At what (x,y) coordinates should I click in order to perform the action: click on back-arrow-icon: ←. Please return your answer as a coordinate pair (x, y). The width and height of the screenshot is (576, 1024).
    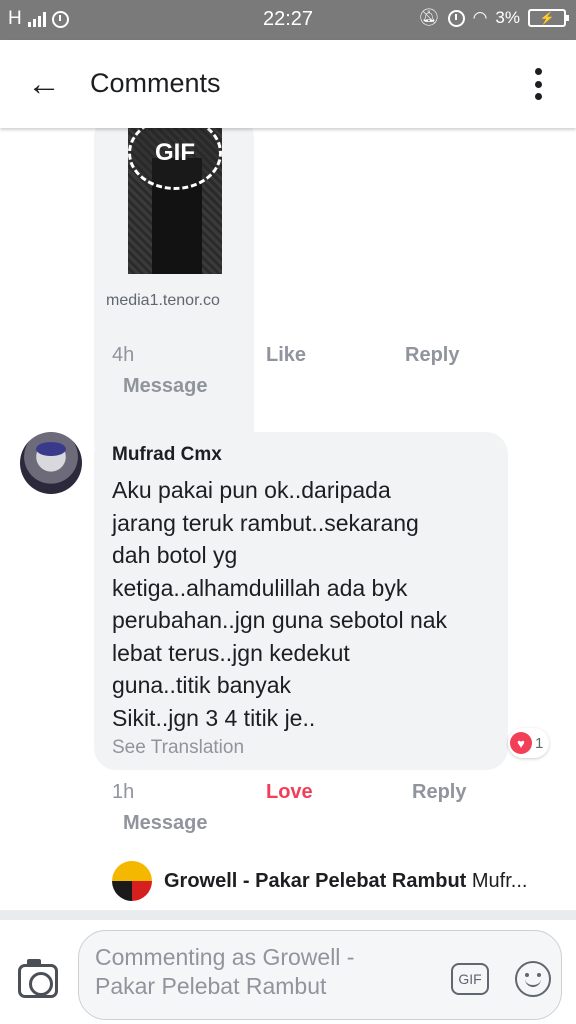
    Looking at the image, I should click on (44, 84).